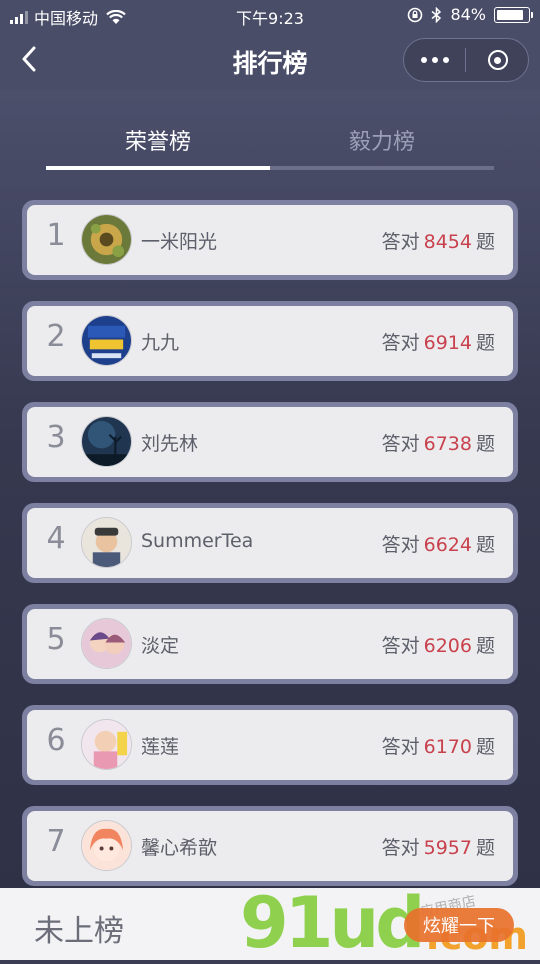 The height and width of the screenshot is (964, 540). What do you see at coordinates (415, 14) in the screenshot?
I see `rotation-lock-icon` at bounding box center [415, 14].